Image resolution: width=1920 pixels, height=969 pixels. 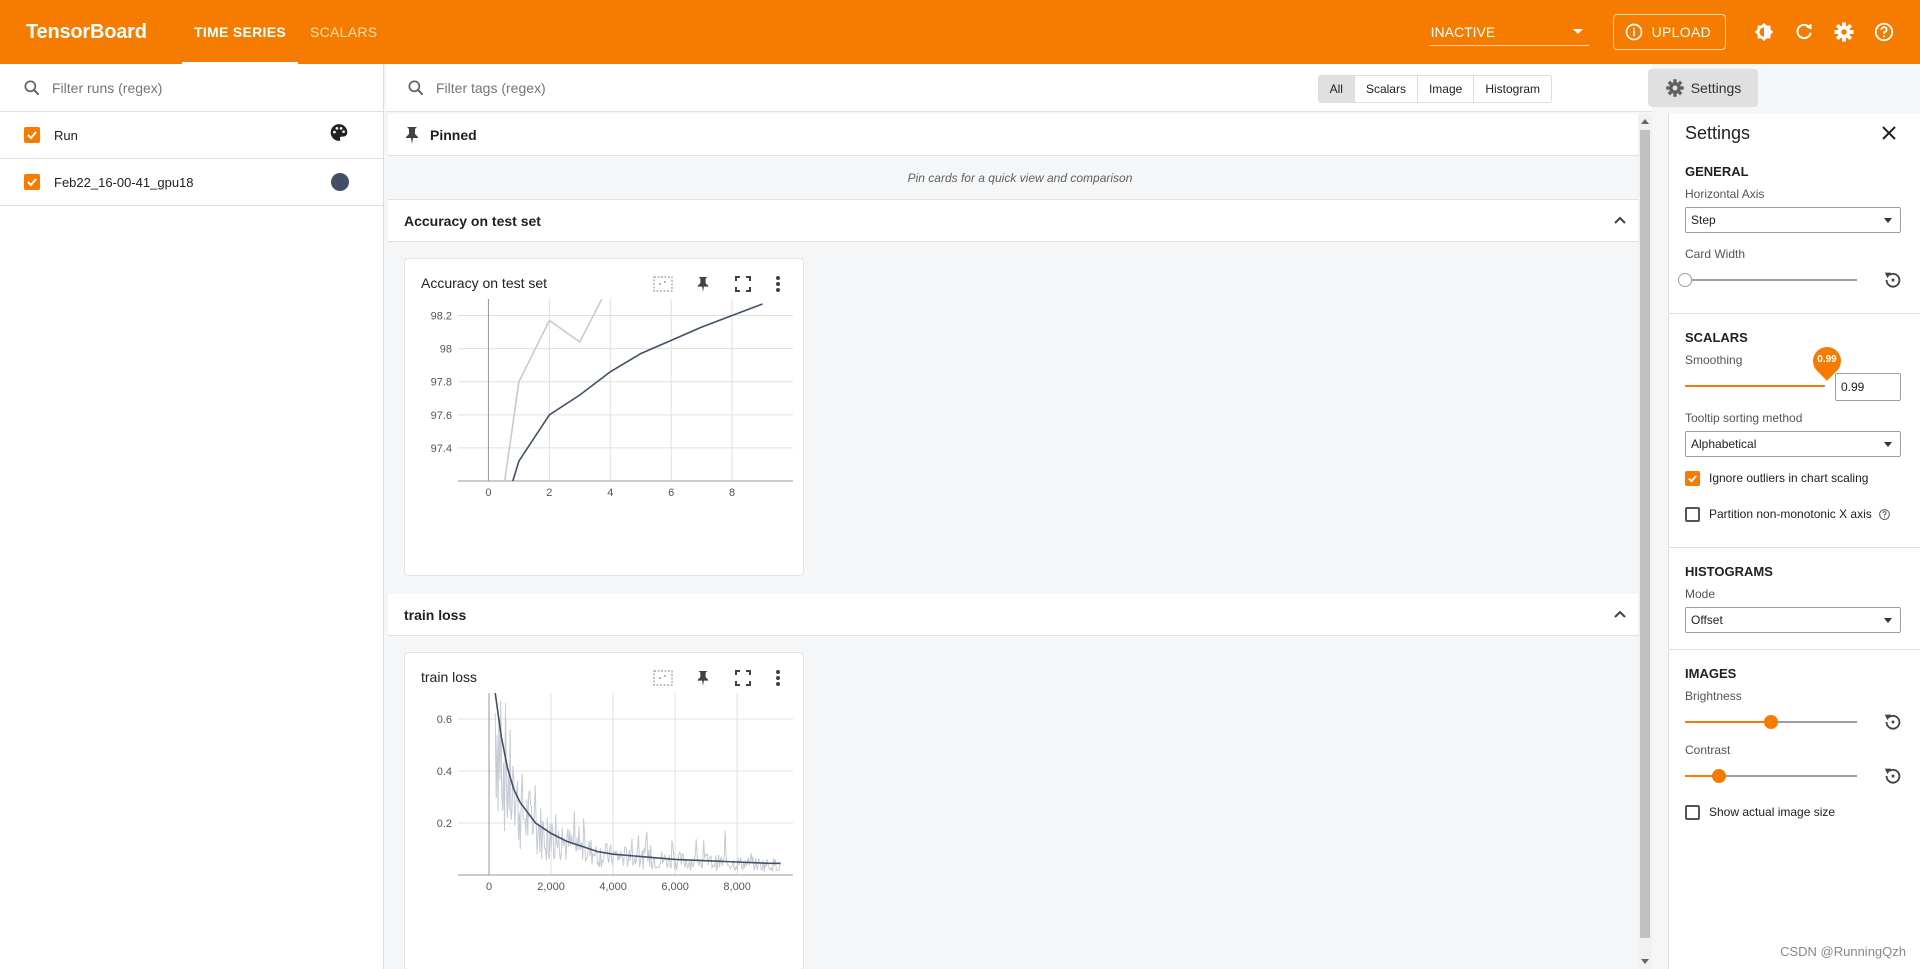 What do you see at coordinates (453, 134) in the screenshot?
I see `pinned-title: Pinned` at bounding box center [453, 134].